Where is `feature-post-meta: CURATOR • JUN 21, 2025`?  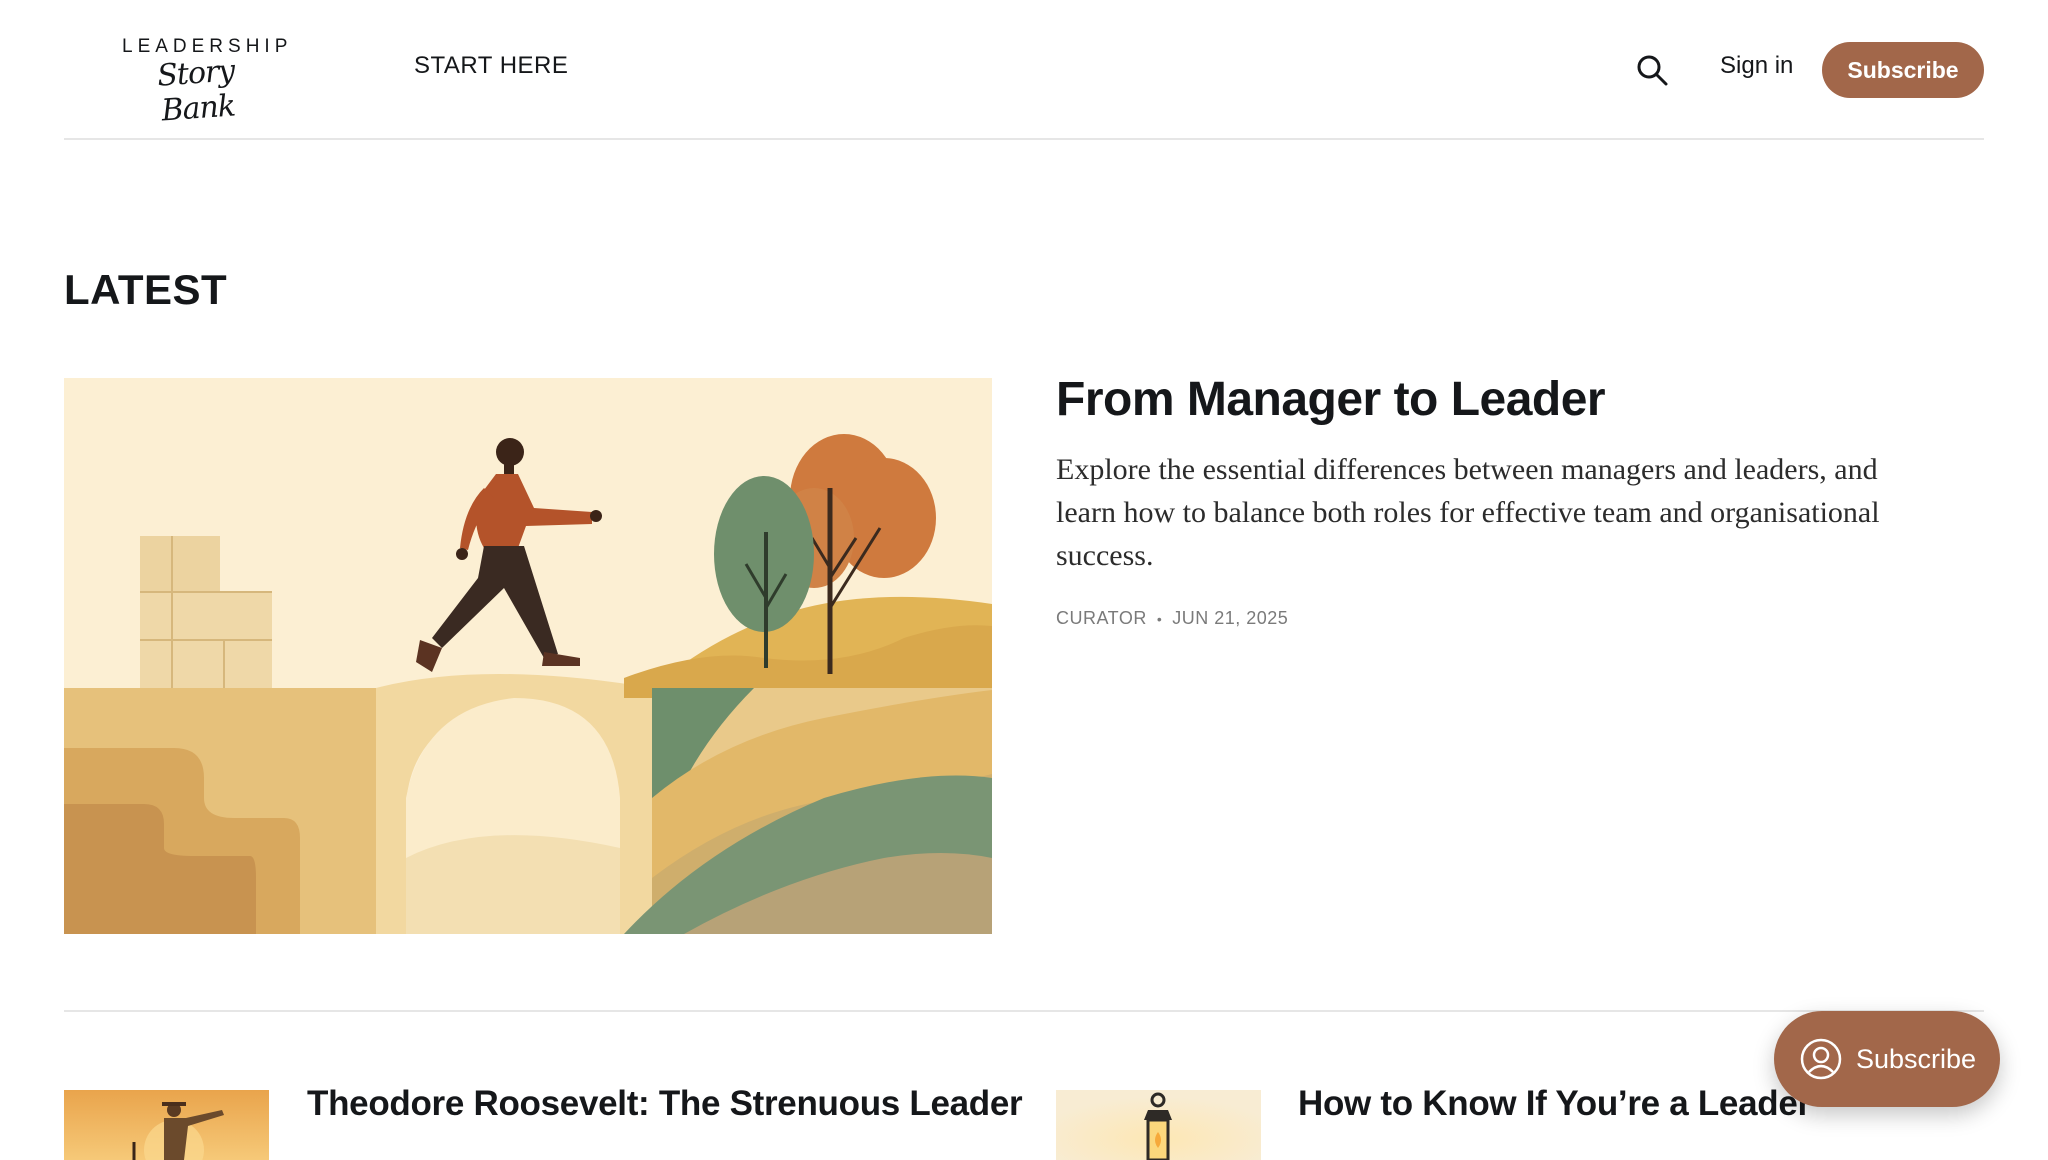 feature-post-meta: CURATOR • JUN 21, 2025 is located at coordinates (1172, 618).